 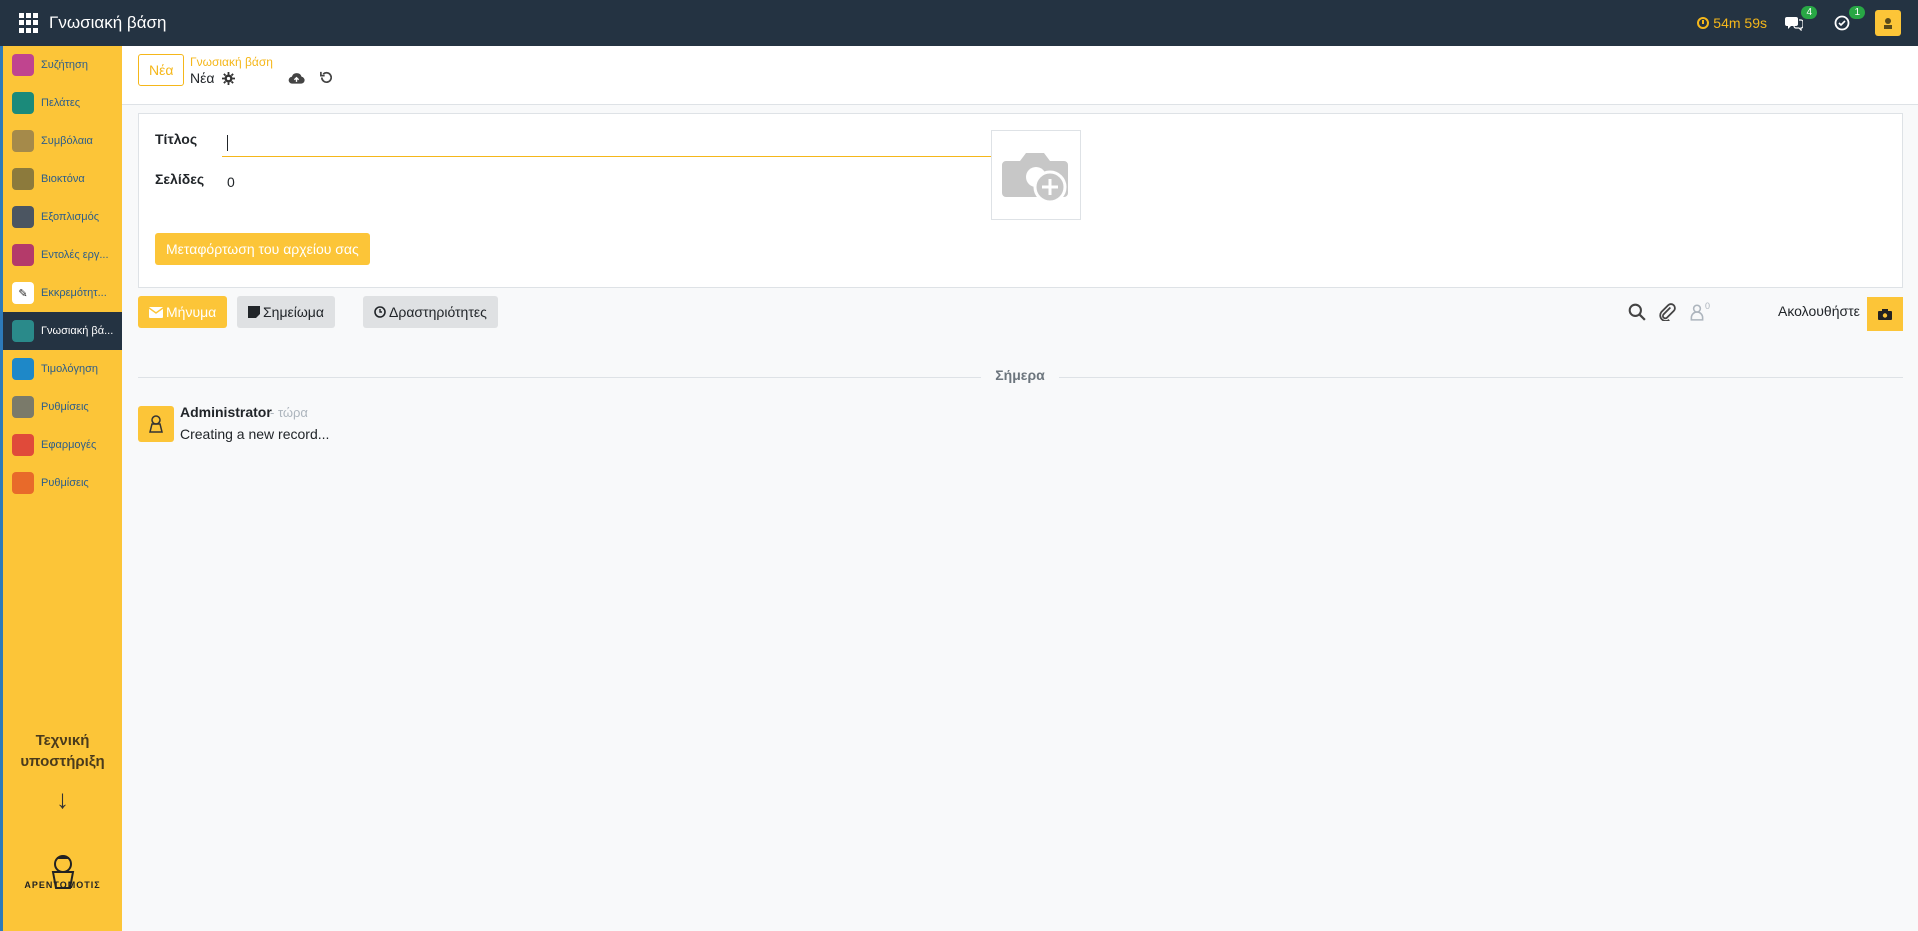 I want to click on sidebar-item: Συζήτηση, so click(x=62, y=65).